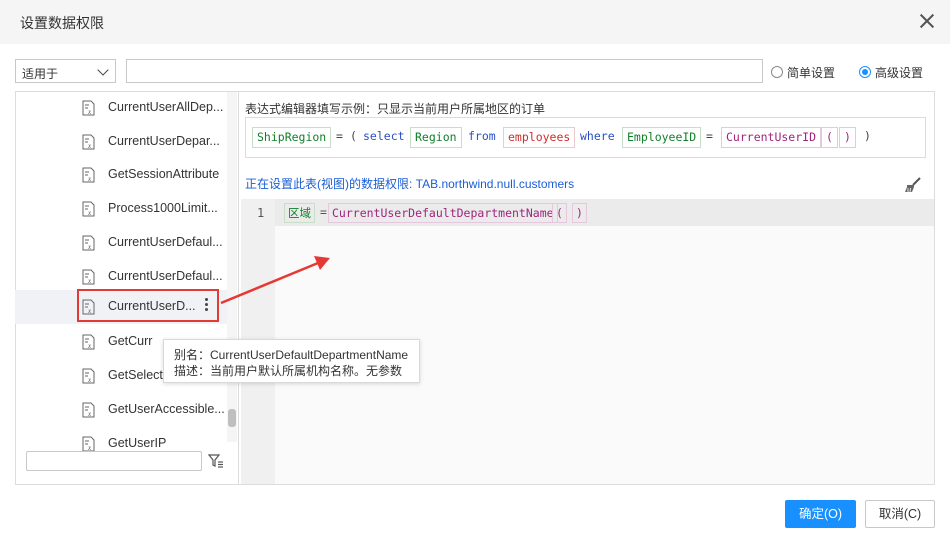  I want to click on function-list-scrollbar, so click(232, 267).